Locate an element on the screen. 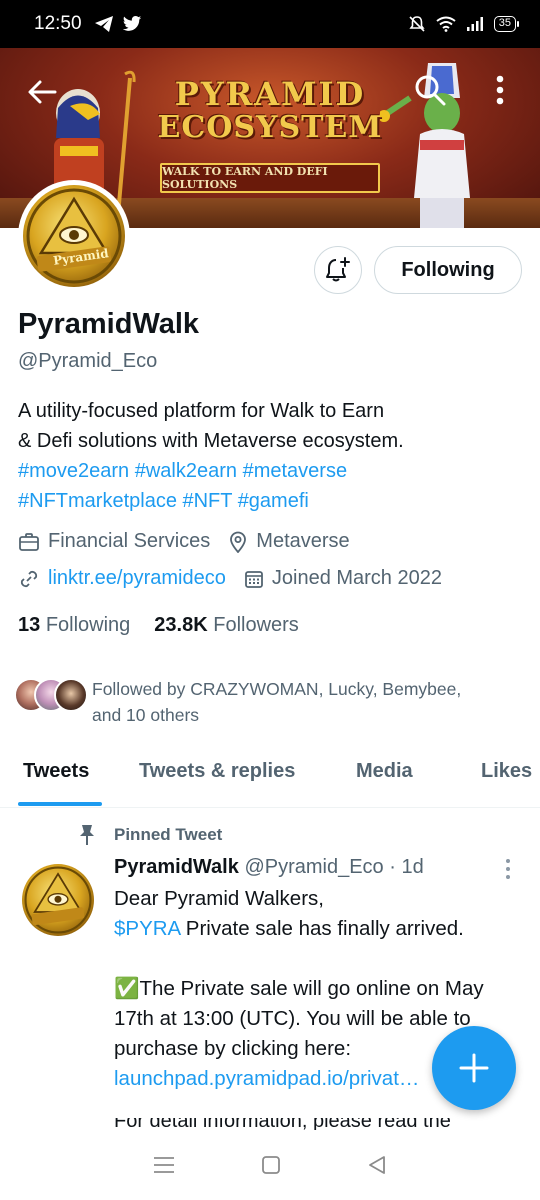 The image size is (540, 1200). back-triangle-icon is located at coordinates (377, 1165).